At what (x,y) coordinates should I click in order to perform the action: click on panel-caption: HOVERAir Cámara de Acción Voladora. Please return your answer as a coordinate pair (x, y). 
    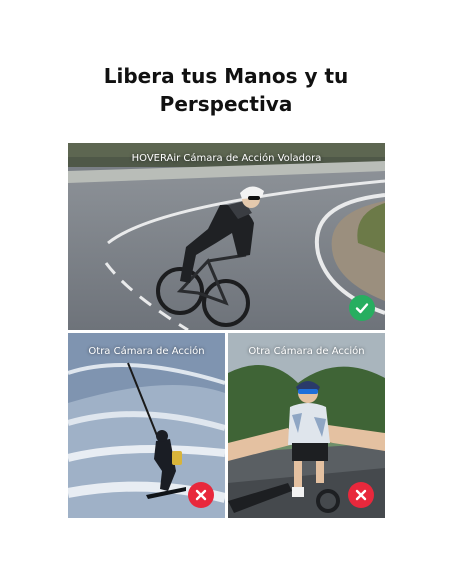
    Looking at the image, I should click on (226, 158).